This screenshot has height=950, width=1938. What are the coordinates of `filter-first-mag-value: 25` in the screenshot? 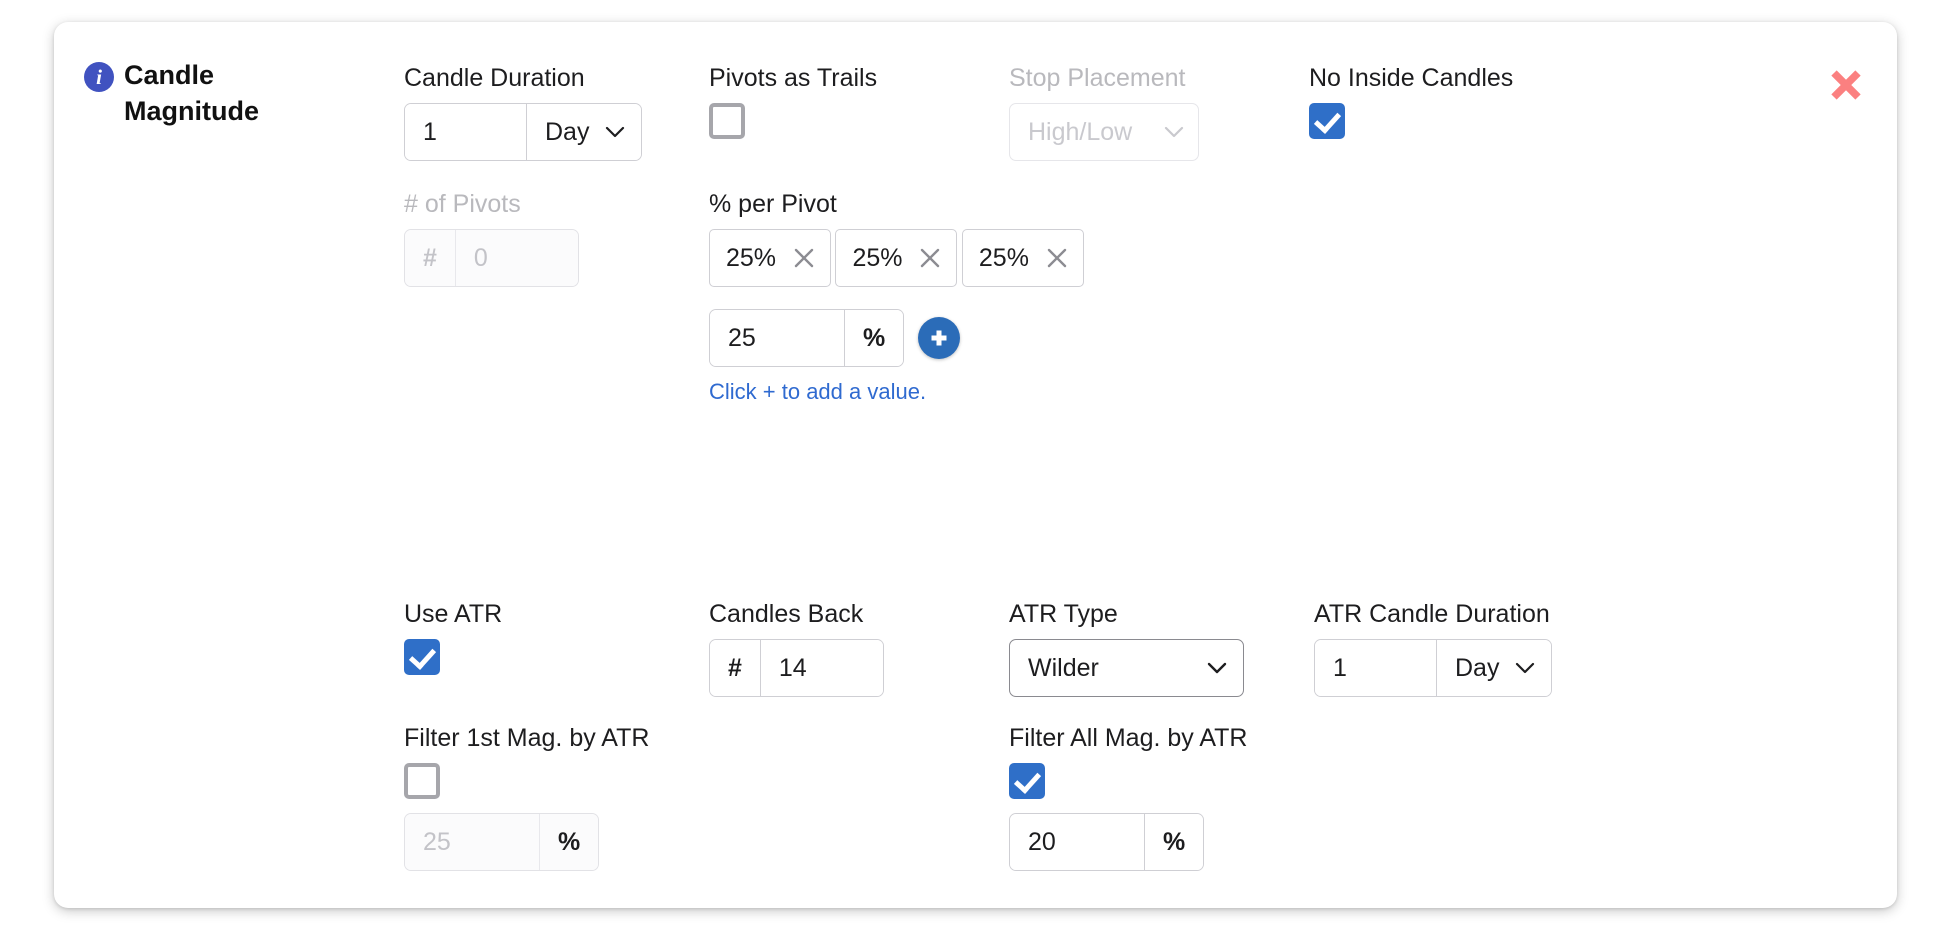 It's located at (472, 842).